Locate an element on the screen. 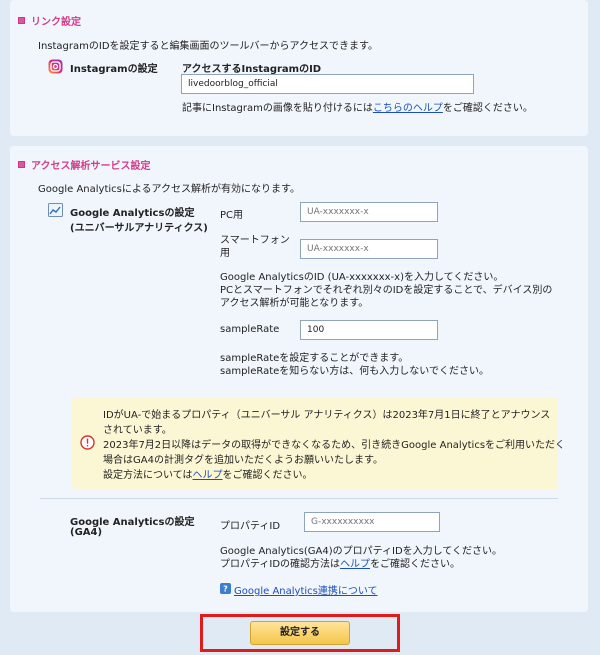  ga4-help-line2: プロパティIDの確認方法はヘルプをご確認ください。 is located at coordinates (340, 564).